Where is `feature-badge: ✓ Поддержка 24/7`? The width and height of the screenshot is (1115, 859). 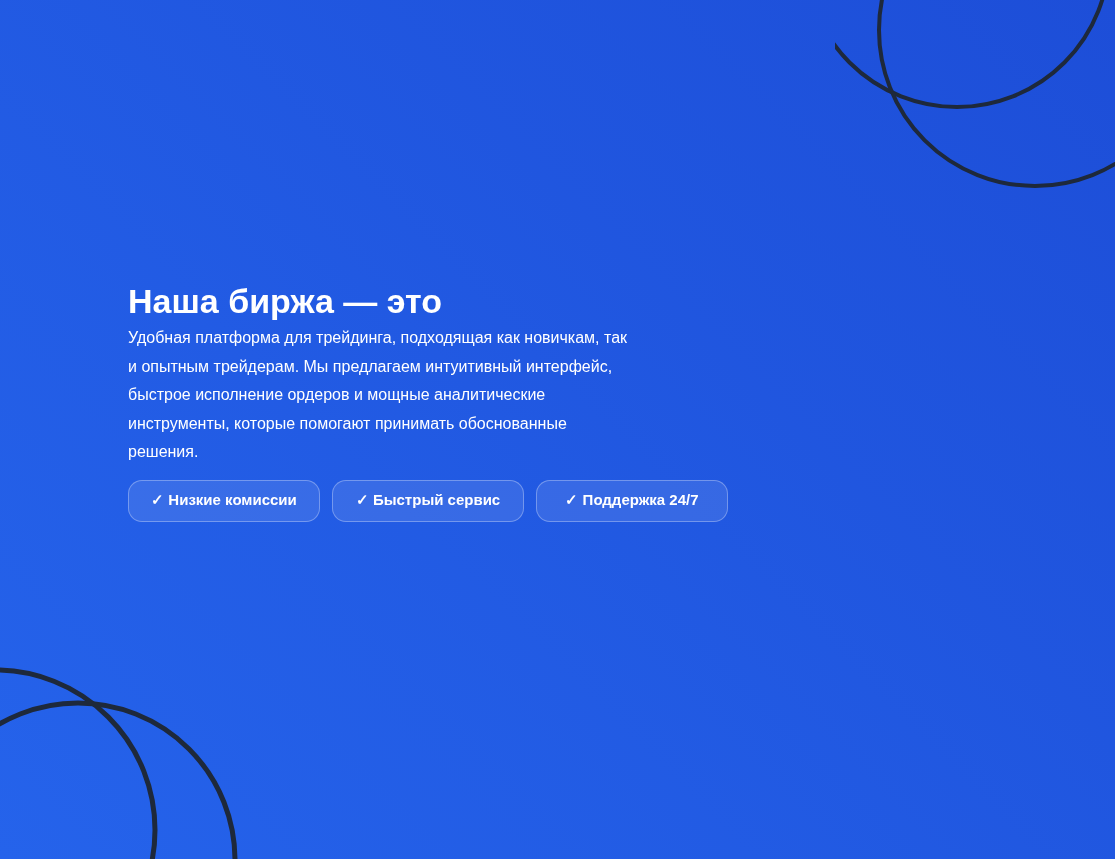 feature-badge: ✓ Поддержка 24/7 is located at coordinates (632, 500).